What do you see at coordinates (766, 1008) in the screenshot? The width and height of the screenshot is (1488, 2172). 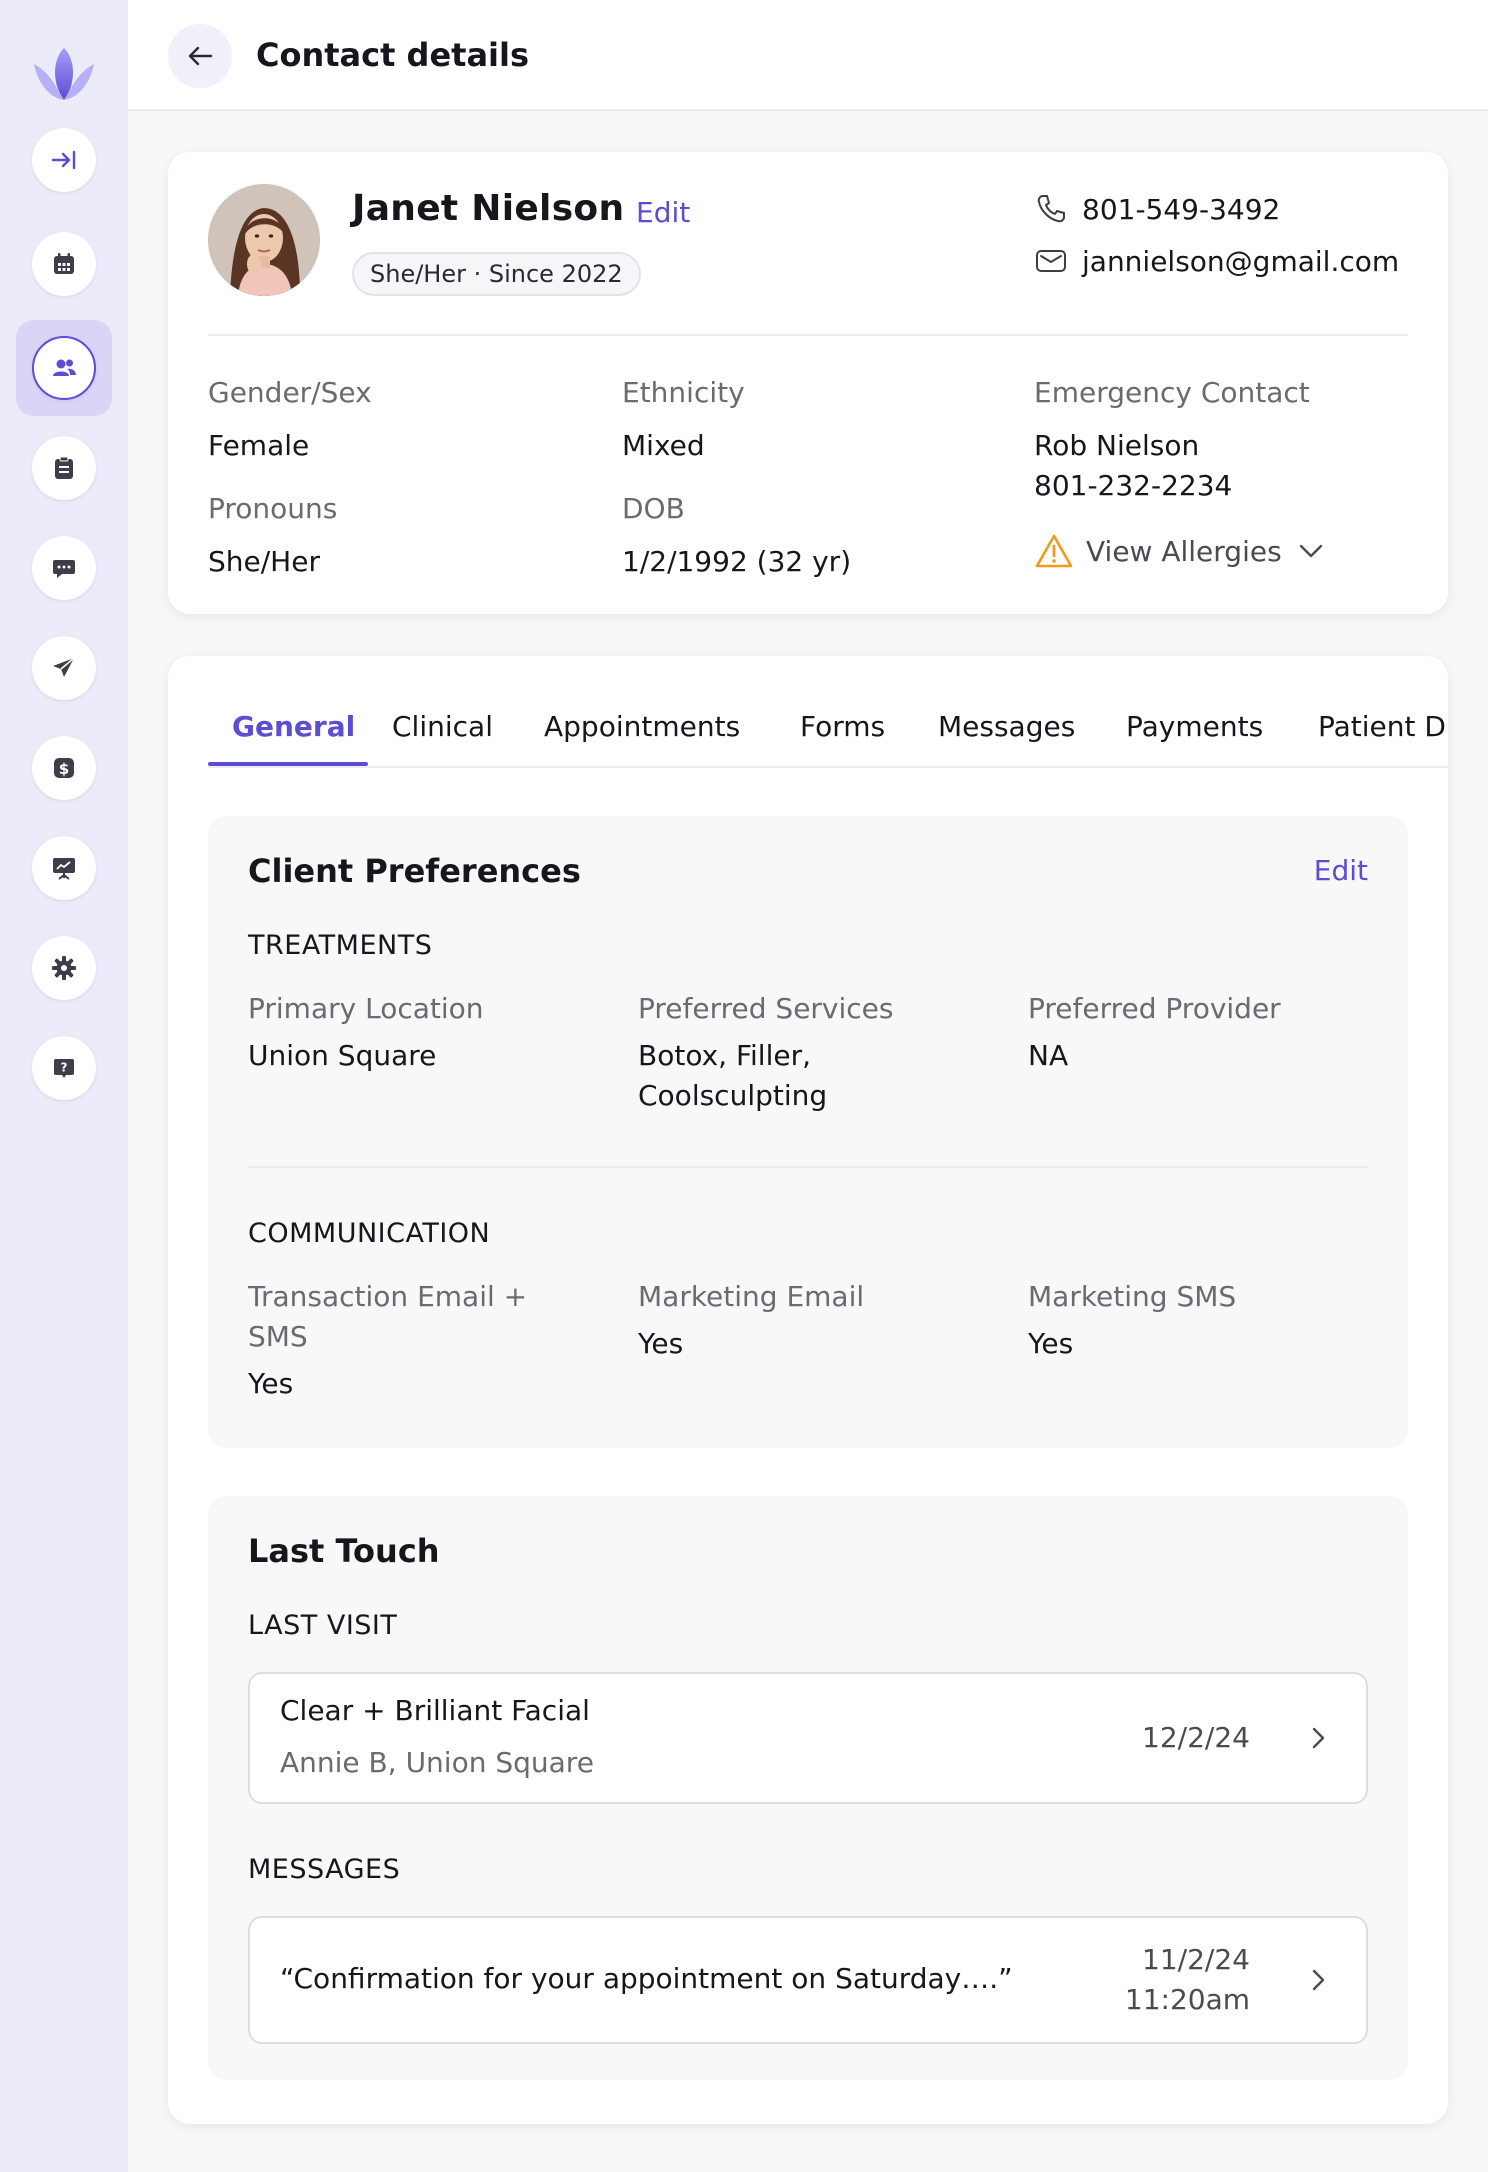 I see `preferred-services-label: Preferred Services` at bounding box center [766, 1008].